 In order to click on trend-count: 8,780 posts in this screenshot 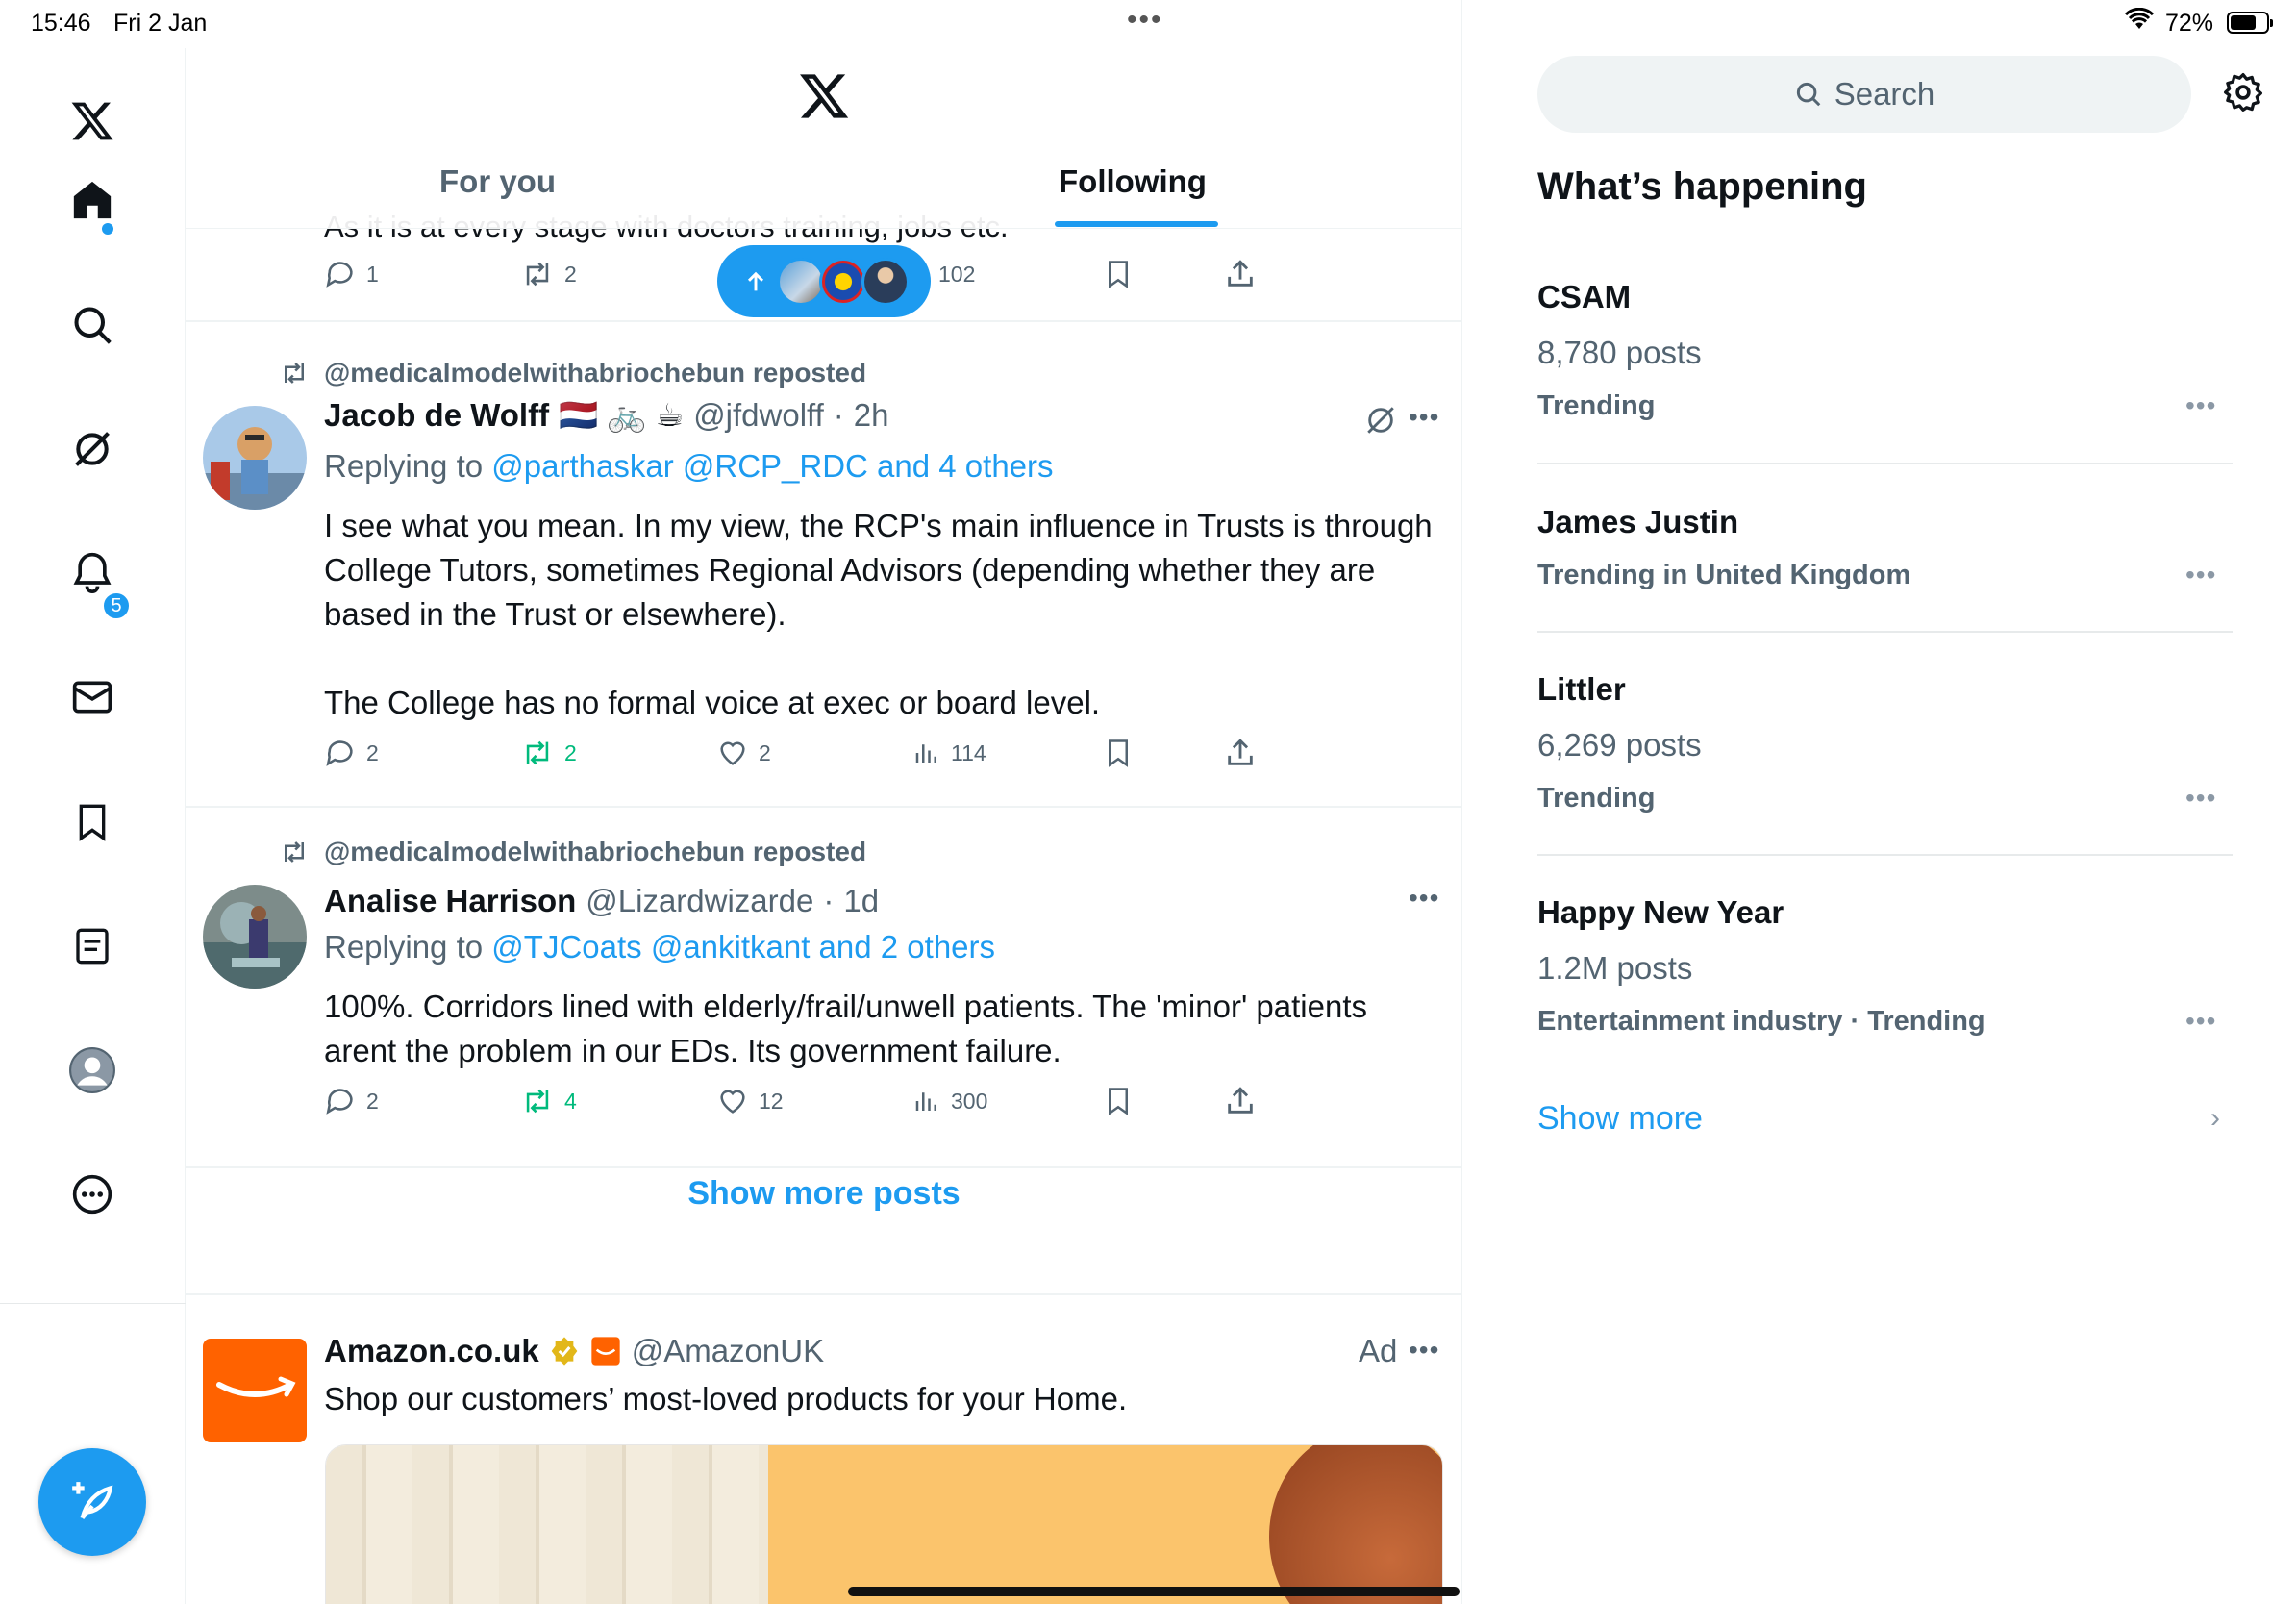, I will do `click(1619, 352)`.